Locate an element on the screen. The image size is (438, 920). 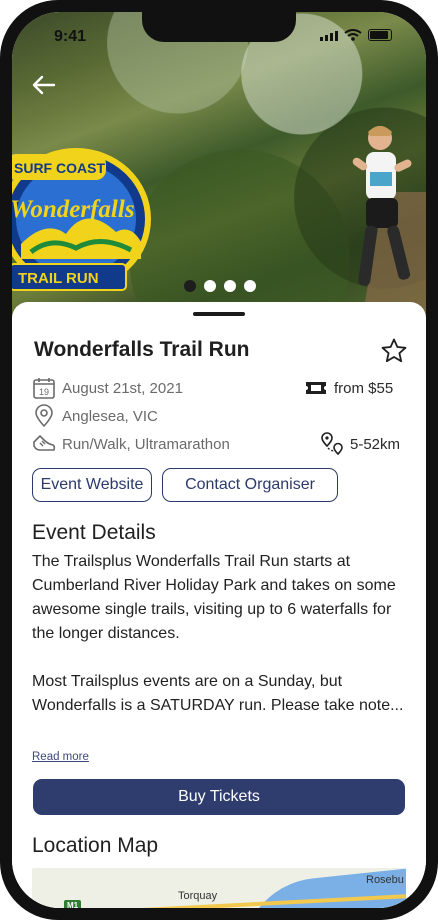
logo-bottom-text: TRAIL RUN is located at coordinates (58, 278).